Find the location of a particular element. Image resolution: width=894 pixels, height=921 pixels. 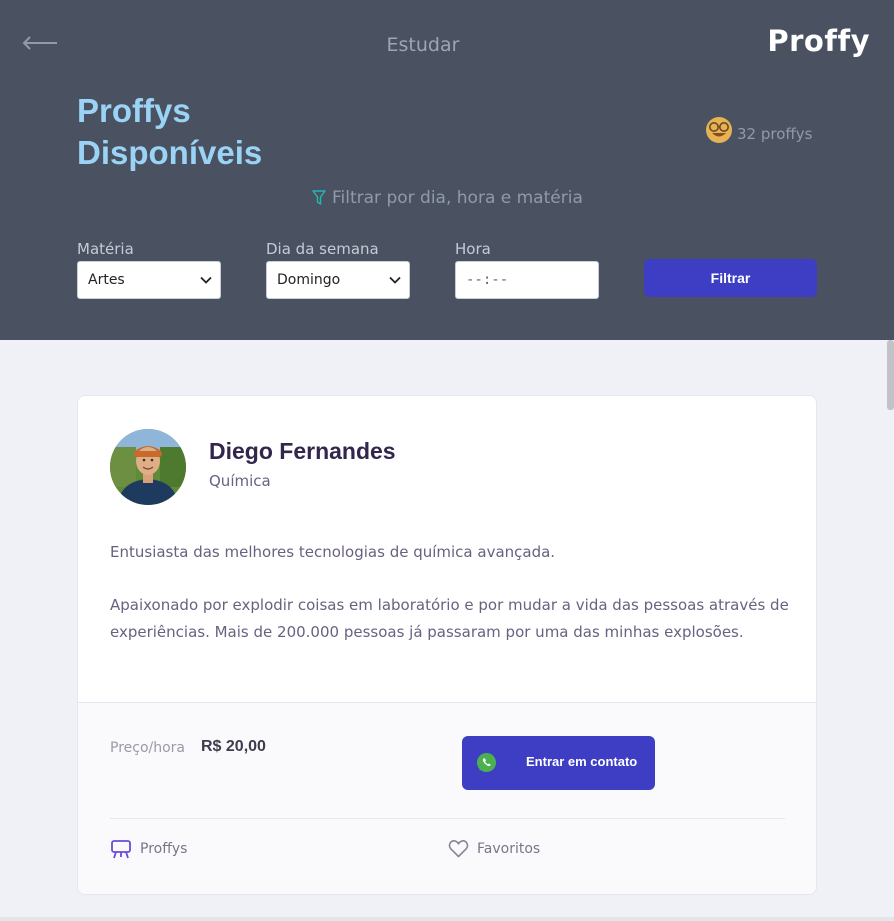

price-value: R$ 20,00 is located at coordinates (233, 746).